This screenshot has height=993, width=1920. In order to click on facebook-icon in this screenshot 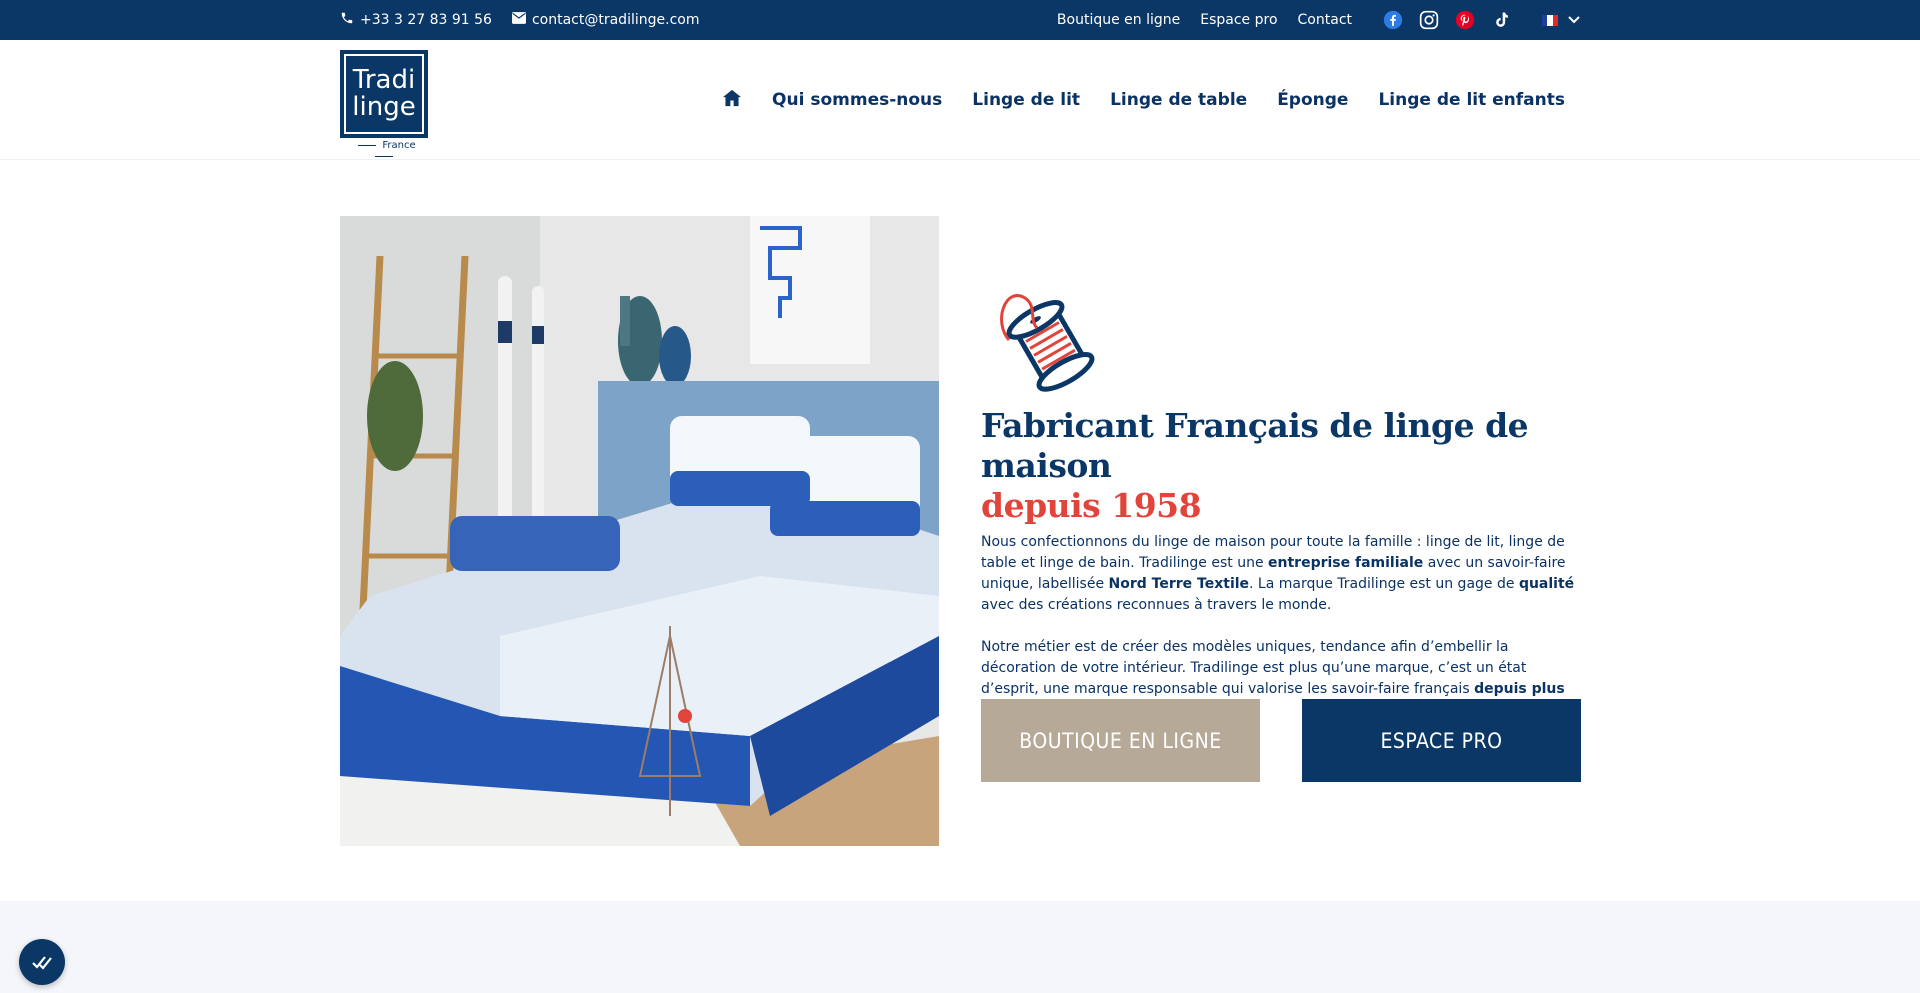, I will do `click(1393, 20)`.